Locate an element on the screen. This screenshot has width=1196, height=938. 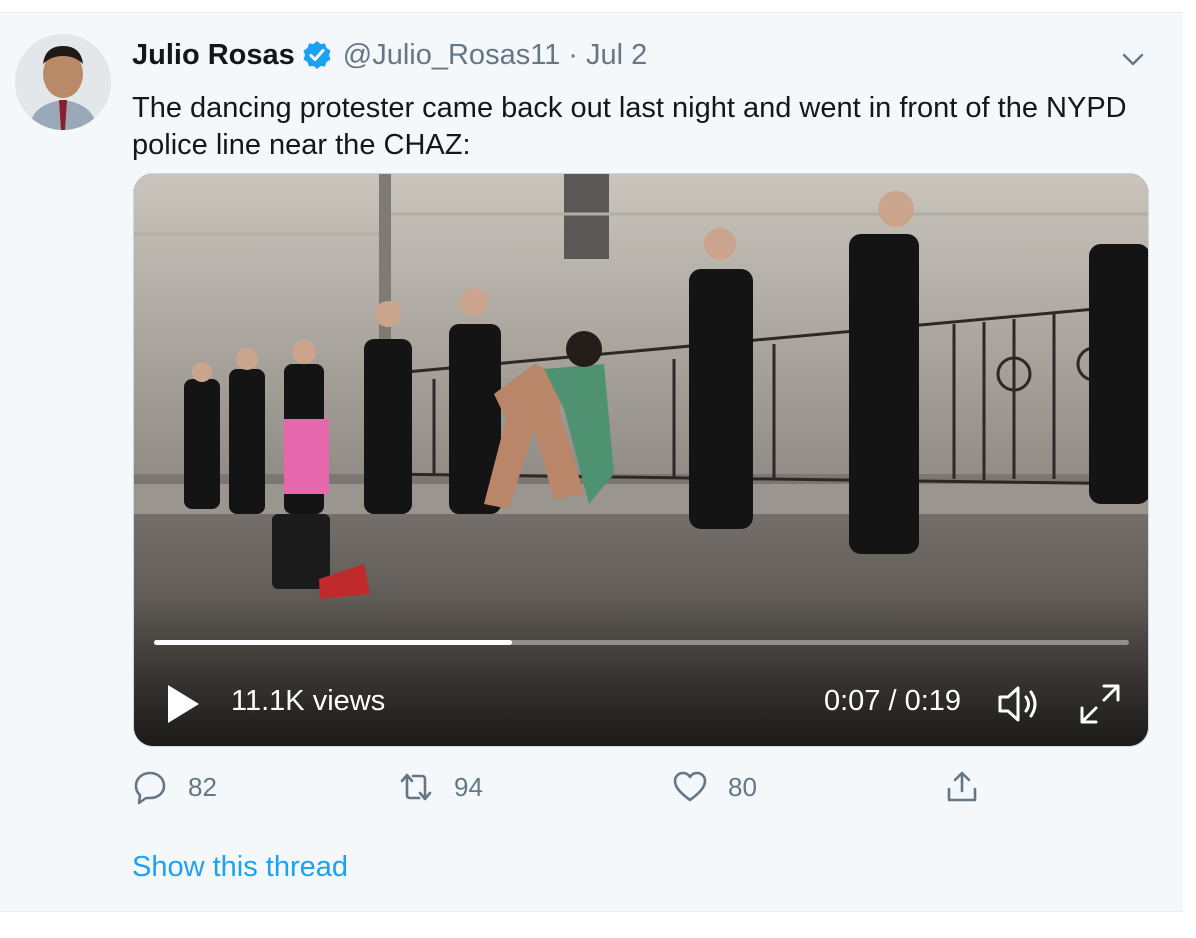
share-icon is located at coordinates (962, 786).